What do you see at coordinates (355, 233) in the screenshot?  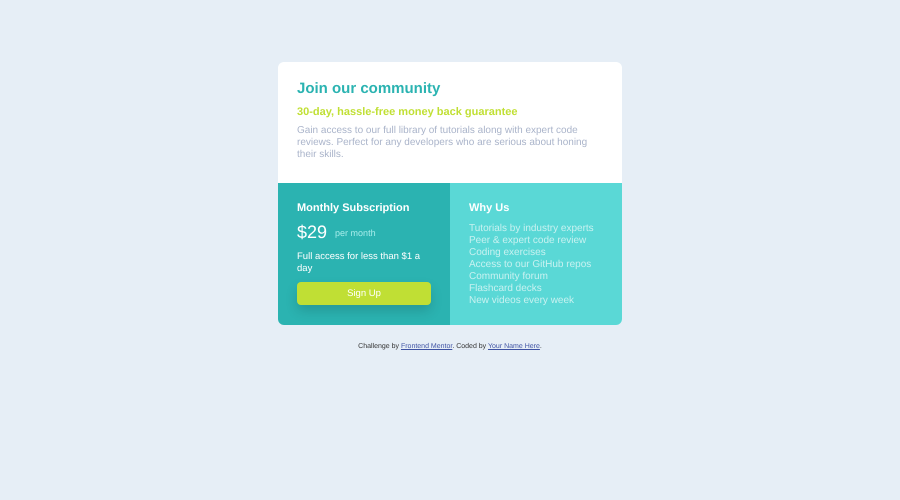 I see `period-text: per month` at bounding box center [355, 233].